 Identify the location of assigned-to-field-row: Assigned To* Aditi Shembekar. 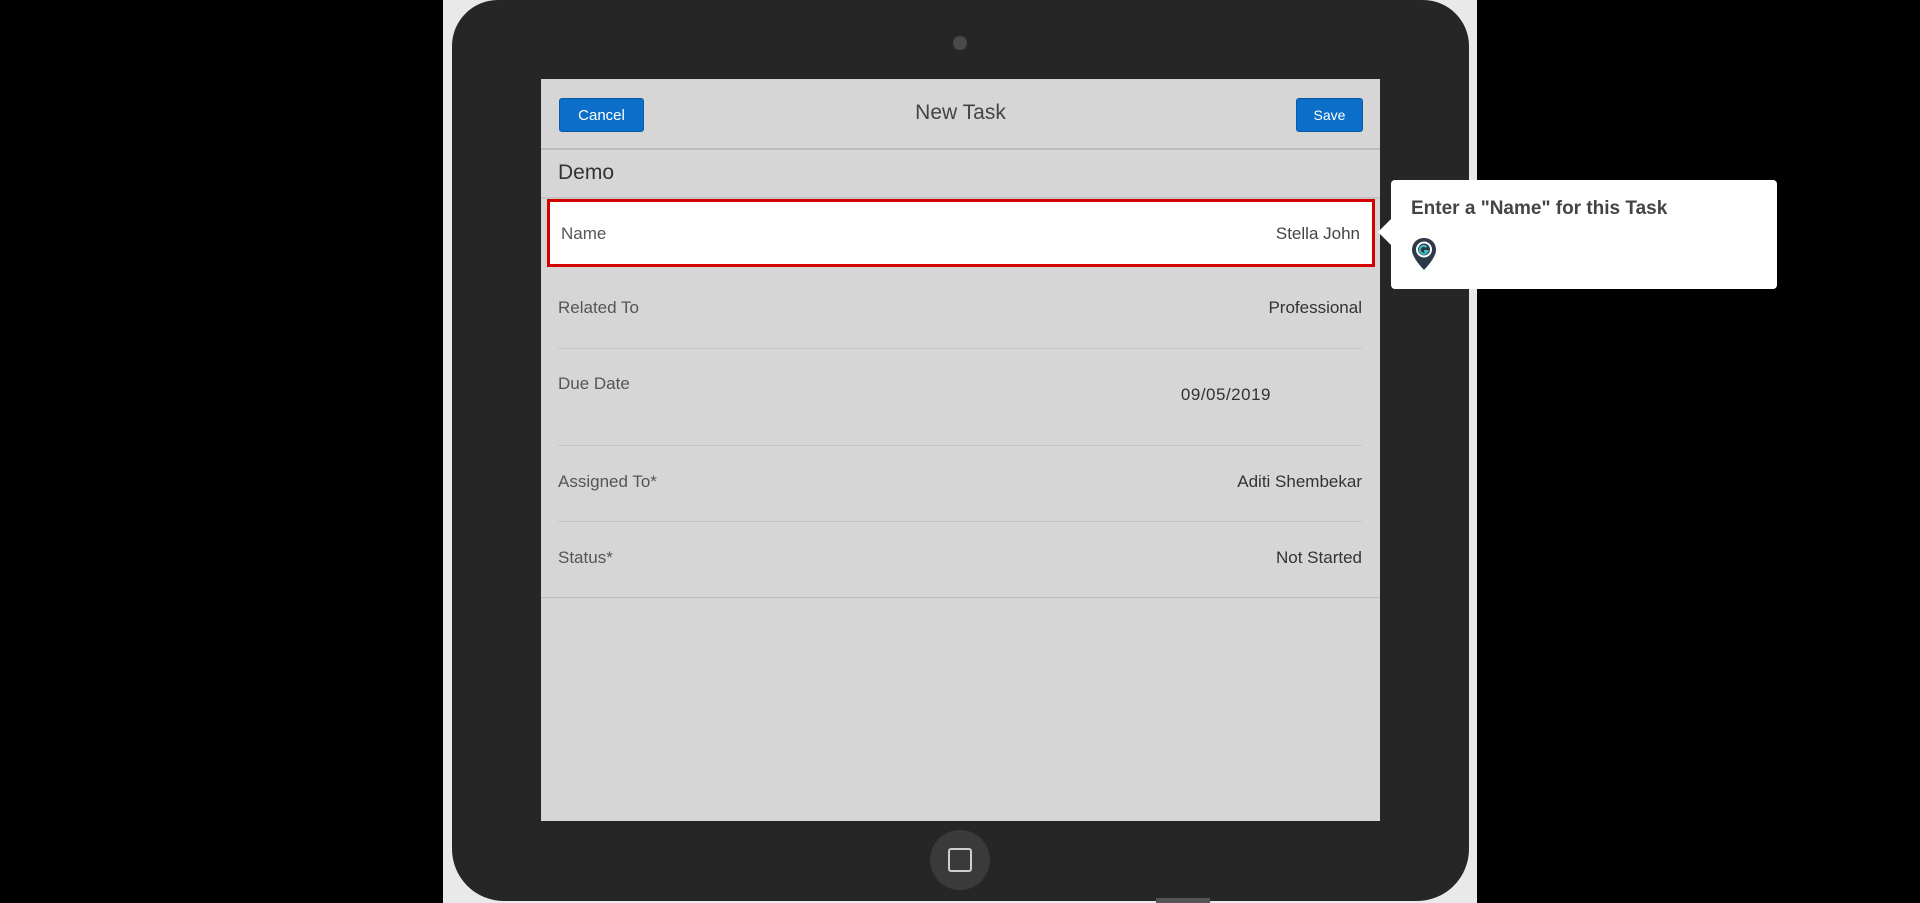
(960, 487).